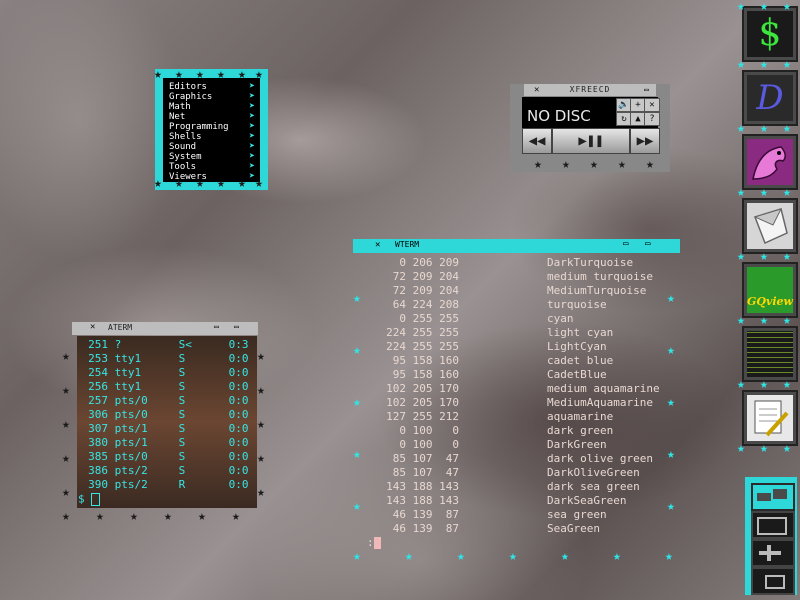  I want to click on pid: 307, so click(98, 428).